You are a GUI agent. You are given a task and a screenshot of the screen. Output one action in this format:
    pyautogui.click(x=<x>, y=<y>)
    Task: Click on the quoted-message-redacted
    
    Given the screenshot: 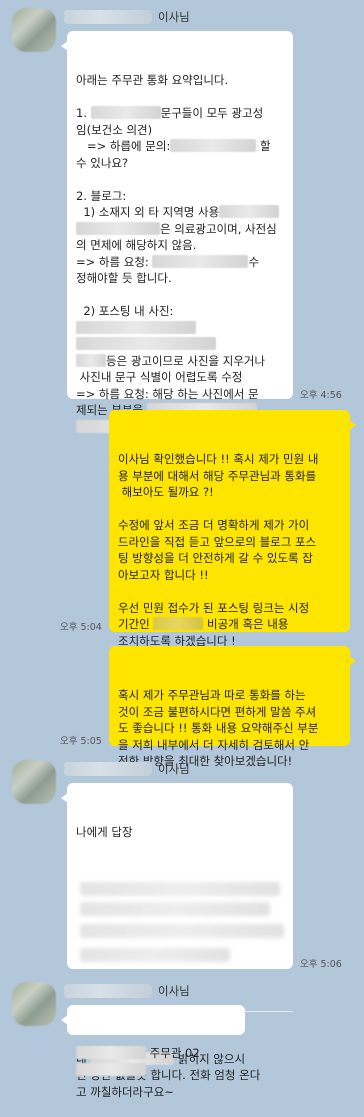 What is the action you would take?
    pyautogui.click(x=180, y=926)
    